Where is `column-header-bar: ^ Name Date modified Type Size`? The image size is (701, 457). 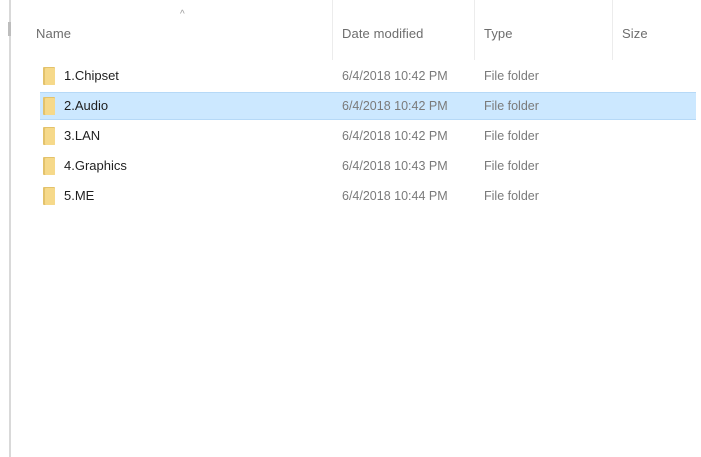
column-header-bar: ^ Name Date modified Type Size is located at coordinates (350, 30).